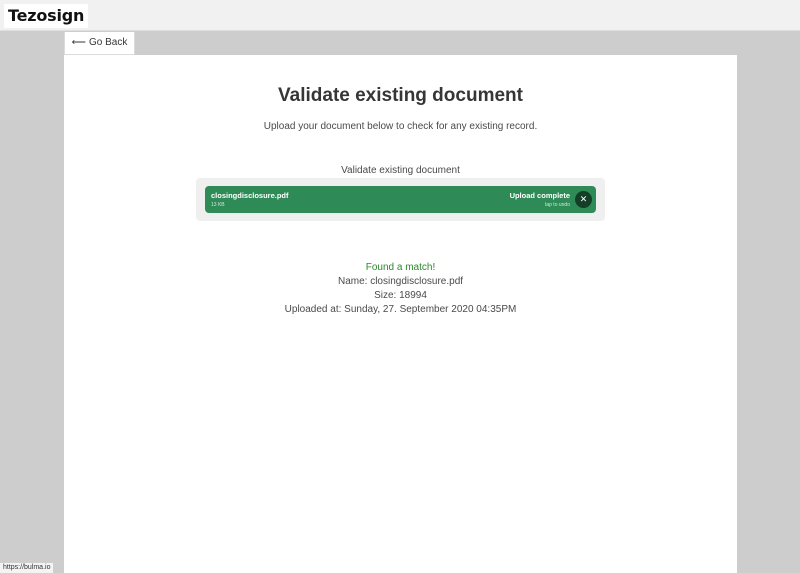  I want to click on upload-label: Validate existing document, so click(400, 170).